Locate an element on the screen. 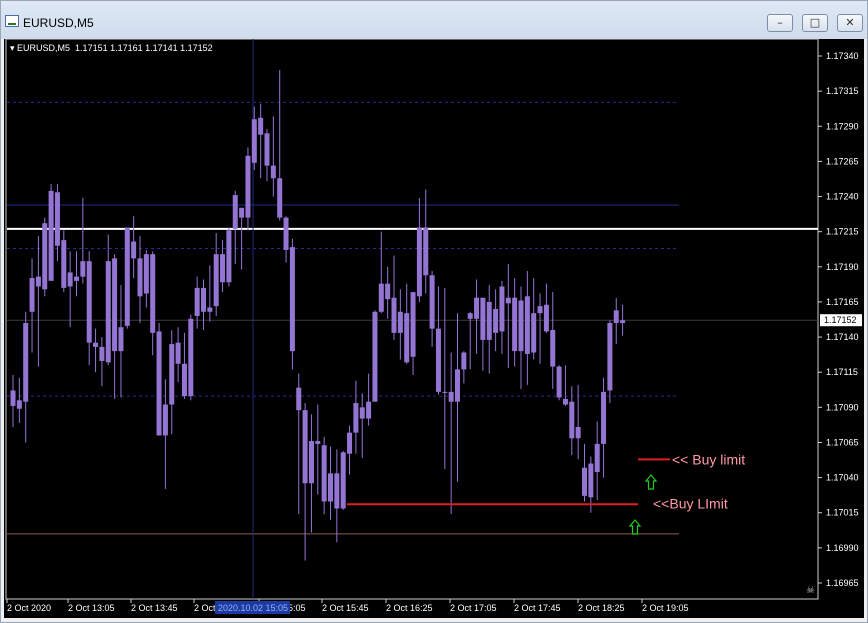 The height and width of the screenshot is (623, 868). restore-button: □ is located at coordinates (815, 23).